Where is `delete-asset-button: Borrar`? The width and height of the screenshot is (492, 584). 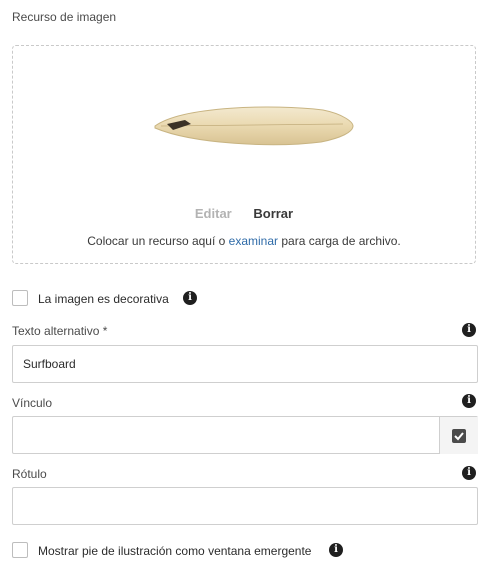
delete-asset-button: Borrar is located at coordinates (273, 213).